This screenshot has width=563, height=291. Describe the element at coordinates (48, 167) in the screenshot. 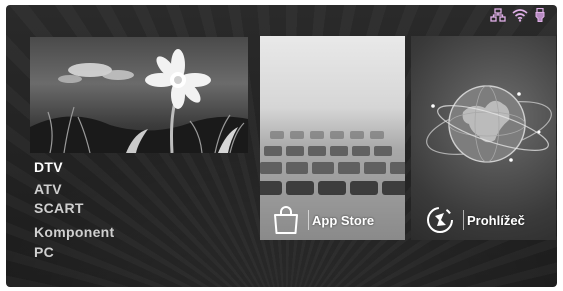

I see `source-item-dtv: DTV` at that location.